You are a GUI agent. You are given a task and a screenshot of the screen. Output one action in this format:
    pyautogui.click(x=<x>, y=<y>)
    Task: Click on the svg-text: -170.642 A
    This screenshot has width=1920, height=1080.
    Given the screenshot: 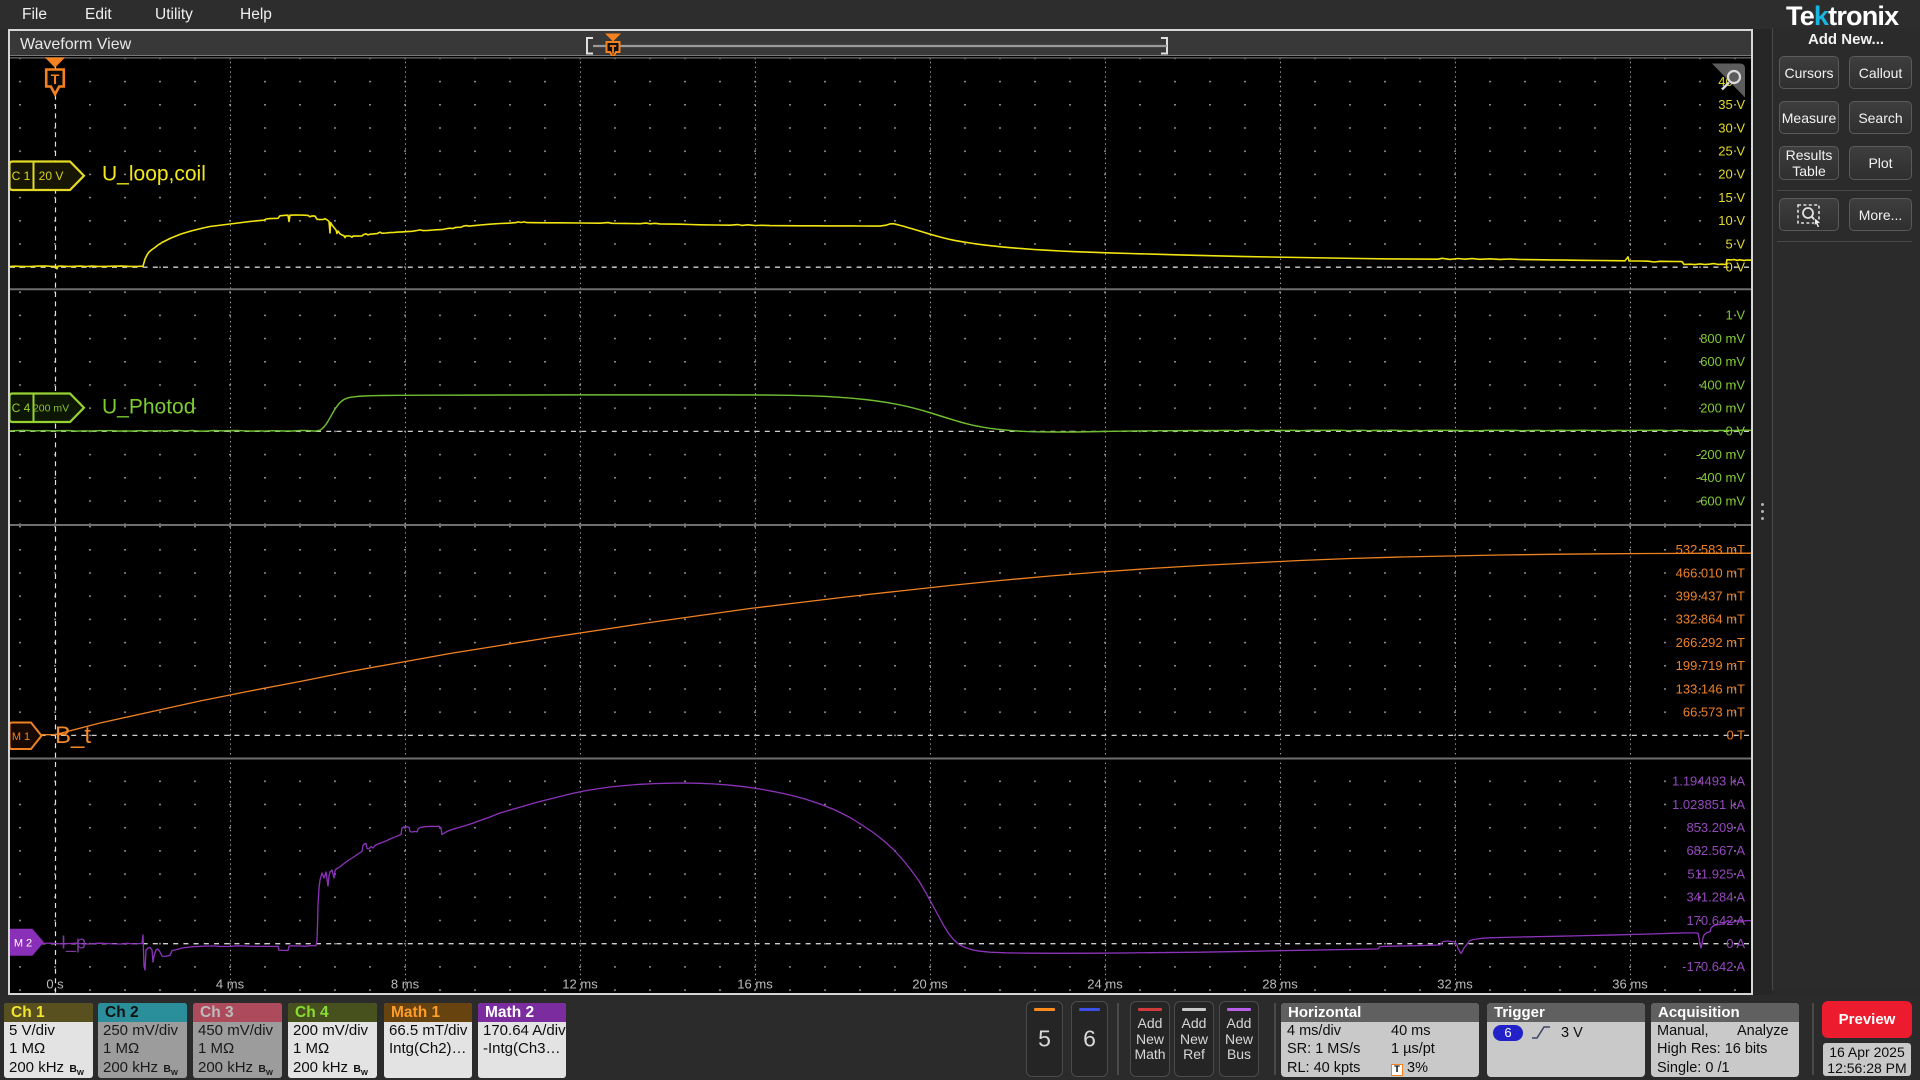 What is the action you would take?
    pyautogui.click(x=1713, y=966)
    